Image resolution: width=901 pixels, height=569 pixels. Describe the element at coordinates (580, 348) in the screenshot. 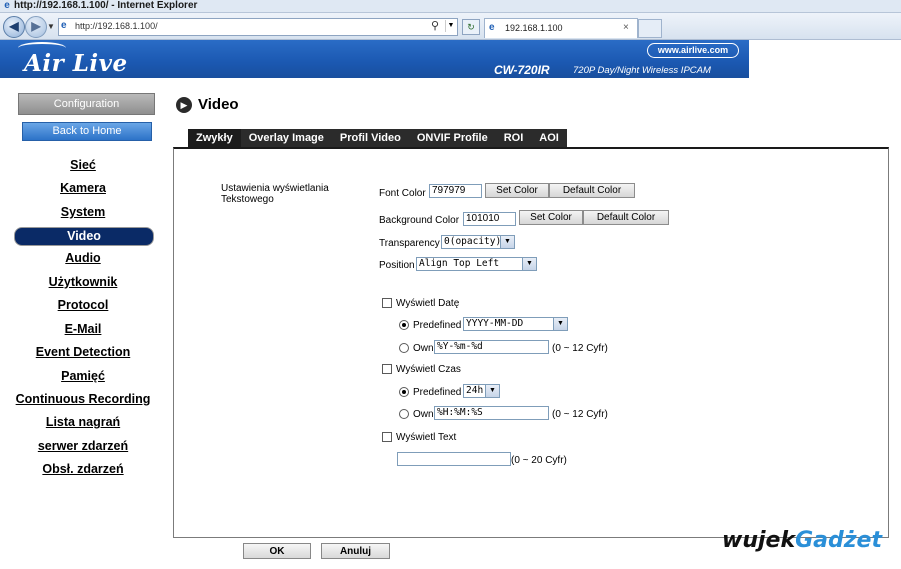

I see `date-own-hint: (0 ~ 12 Cyfr)` at that location.